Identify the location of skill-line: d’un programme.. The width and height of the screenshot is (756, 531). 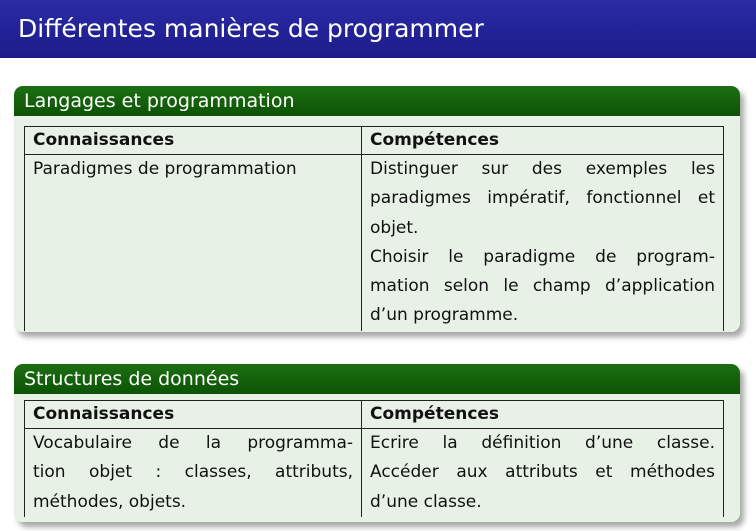
(444, 315).